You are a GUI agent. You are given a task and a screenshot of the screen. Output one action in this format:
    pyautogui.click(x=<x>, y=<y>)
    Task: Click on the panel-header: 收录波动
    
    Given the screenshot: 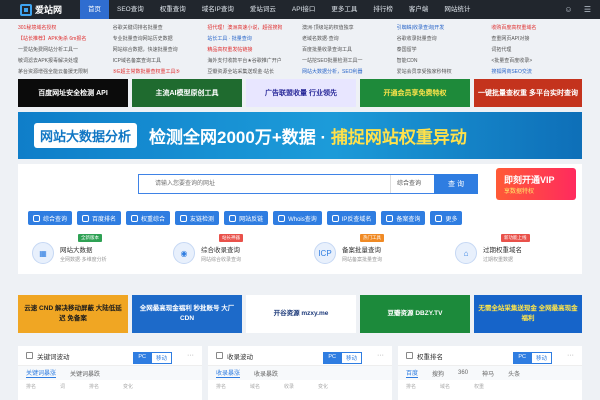 What is the action you would take?
    pyautogui.click(x=300, y=356)
    